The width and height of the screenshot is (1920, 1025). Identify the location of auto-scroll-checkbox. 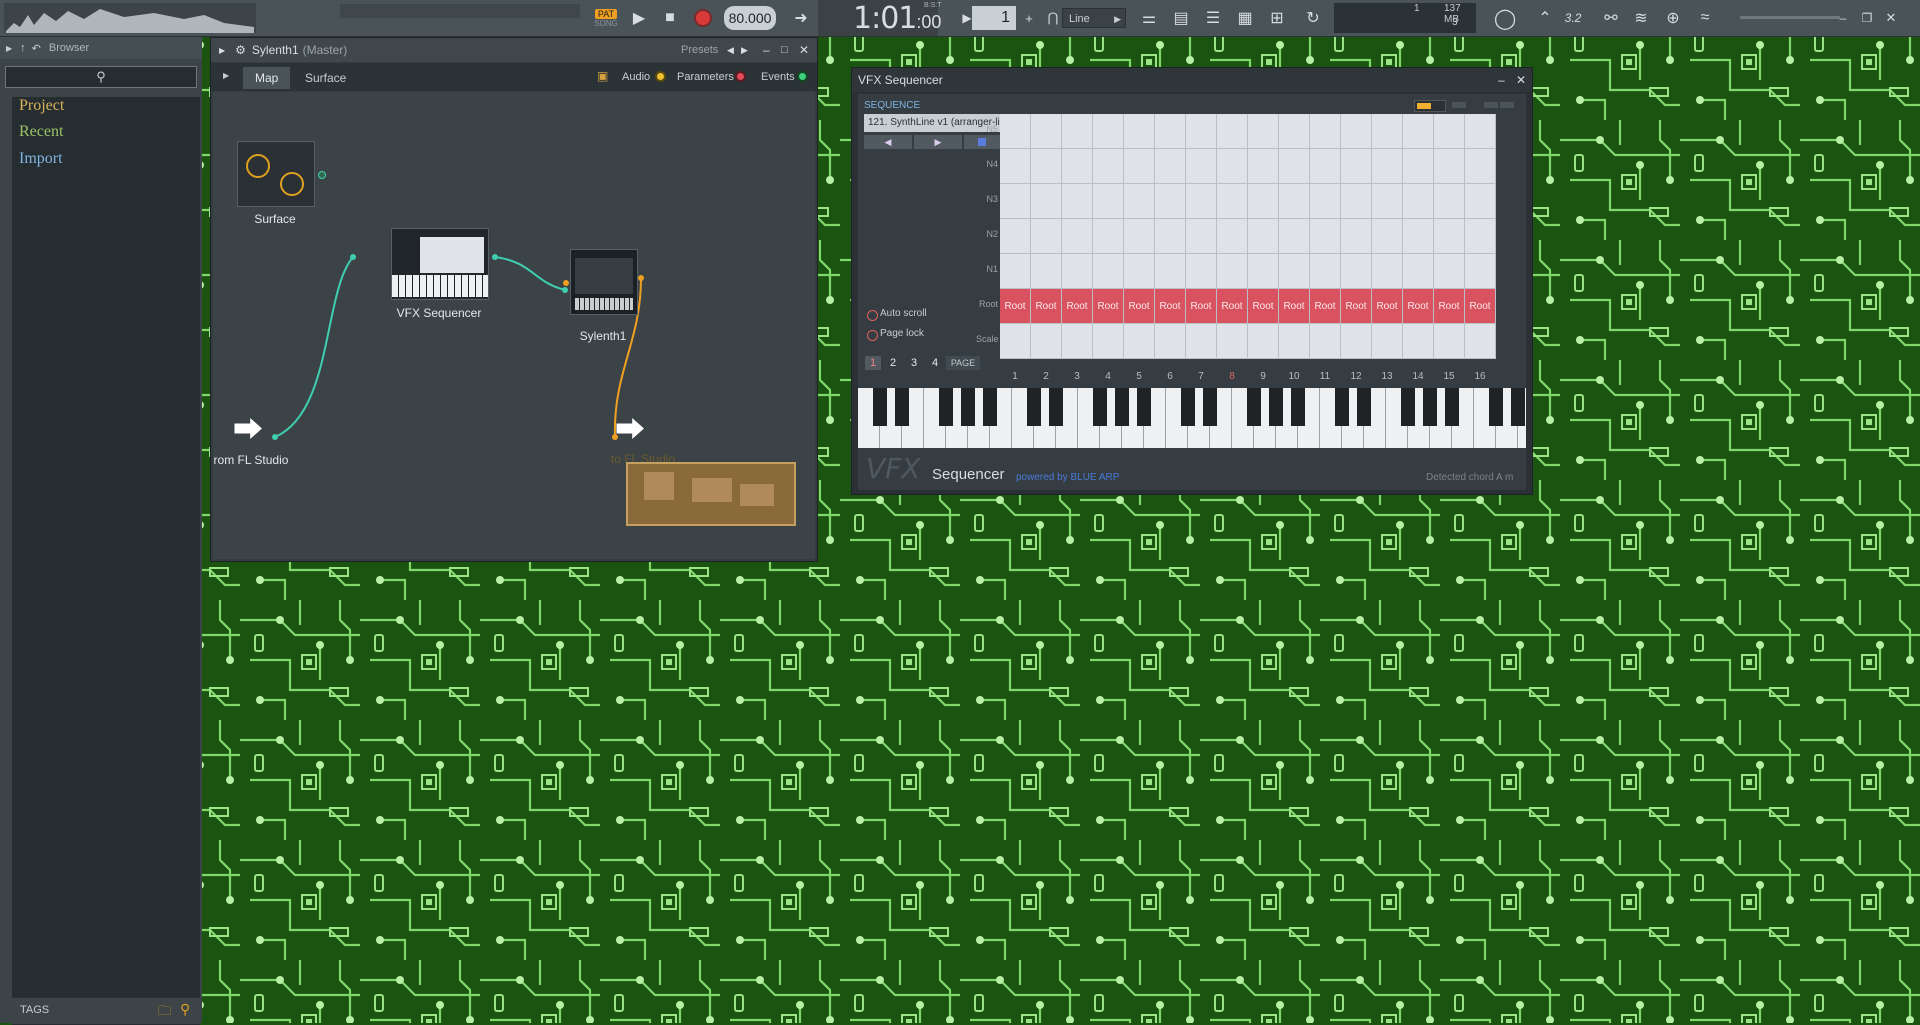
(872, 315).